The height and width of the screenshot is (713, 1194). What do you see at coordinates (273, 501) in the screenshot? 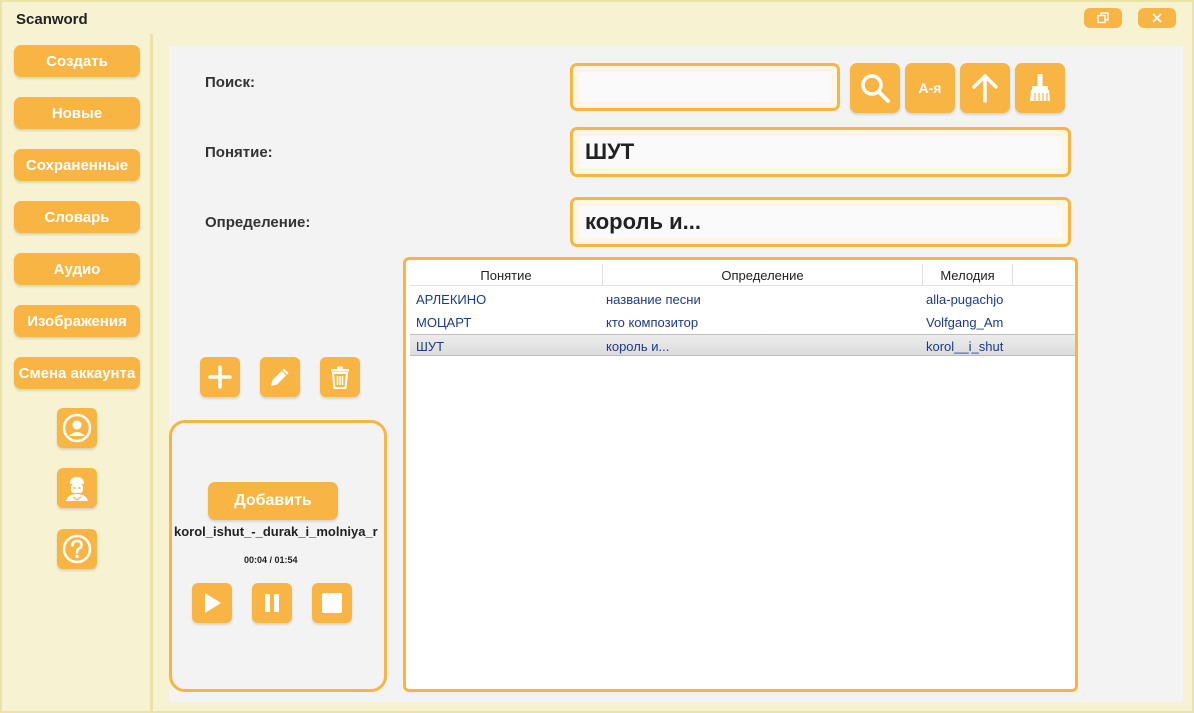
I see `add-audio-button: Добавить` at bounding box center [273, 501].